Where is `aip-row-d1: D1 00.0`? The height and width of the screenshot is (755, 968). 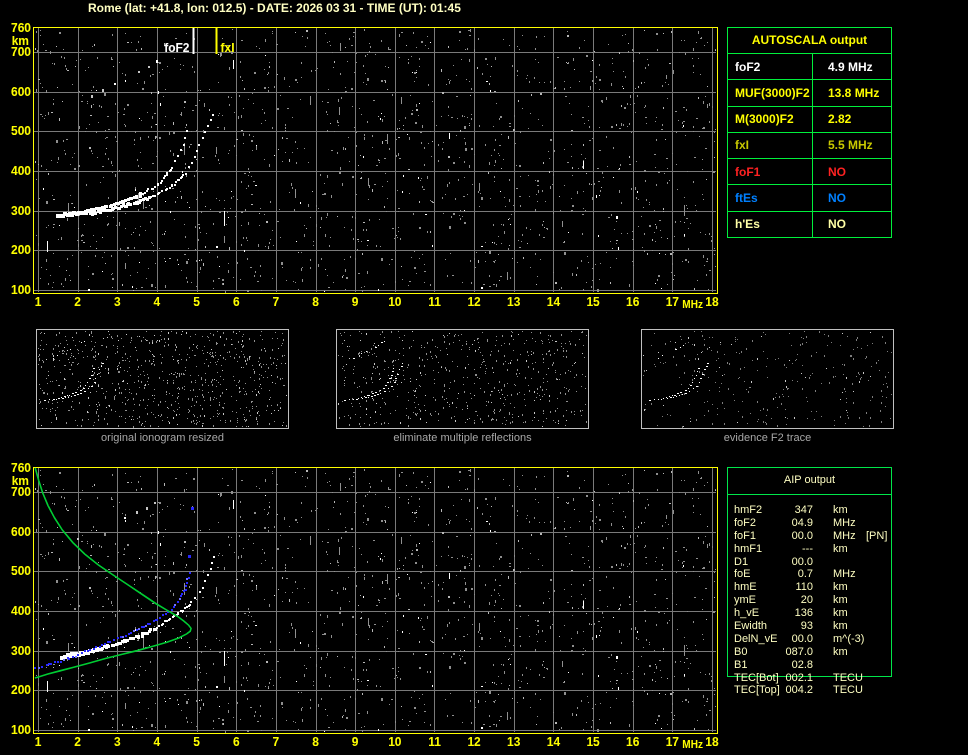 aip-row-d1: D1 00.0 is located at coordinates (809, 562).